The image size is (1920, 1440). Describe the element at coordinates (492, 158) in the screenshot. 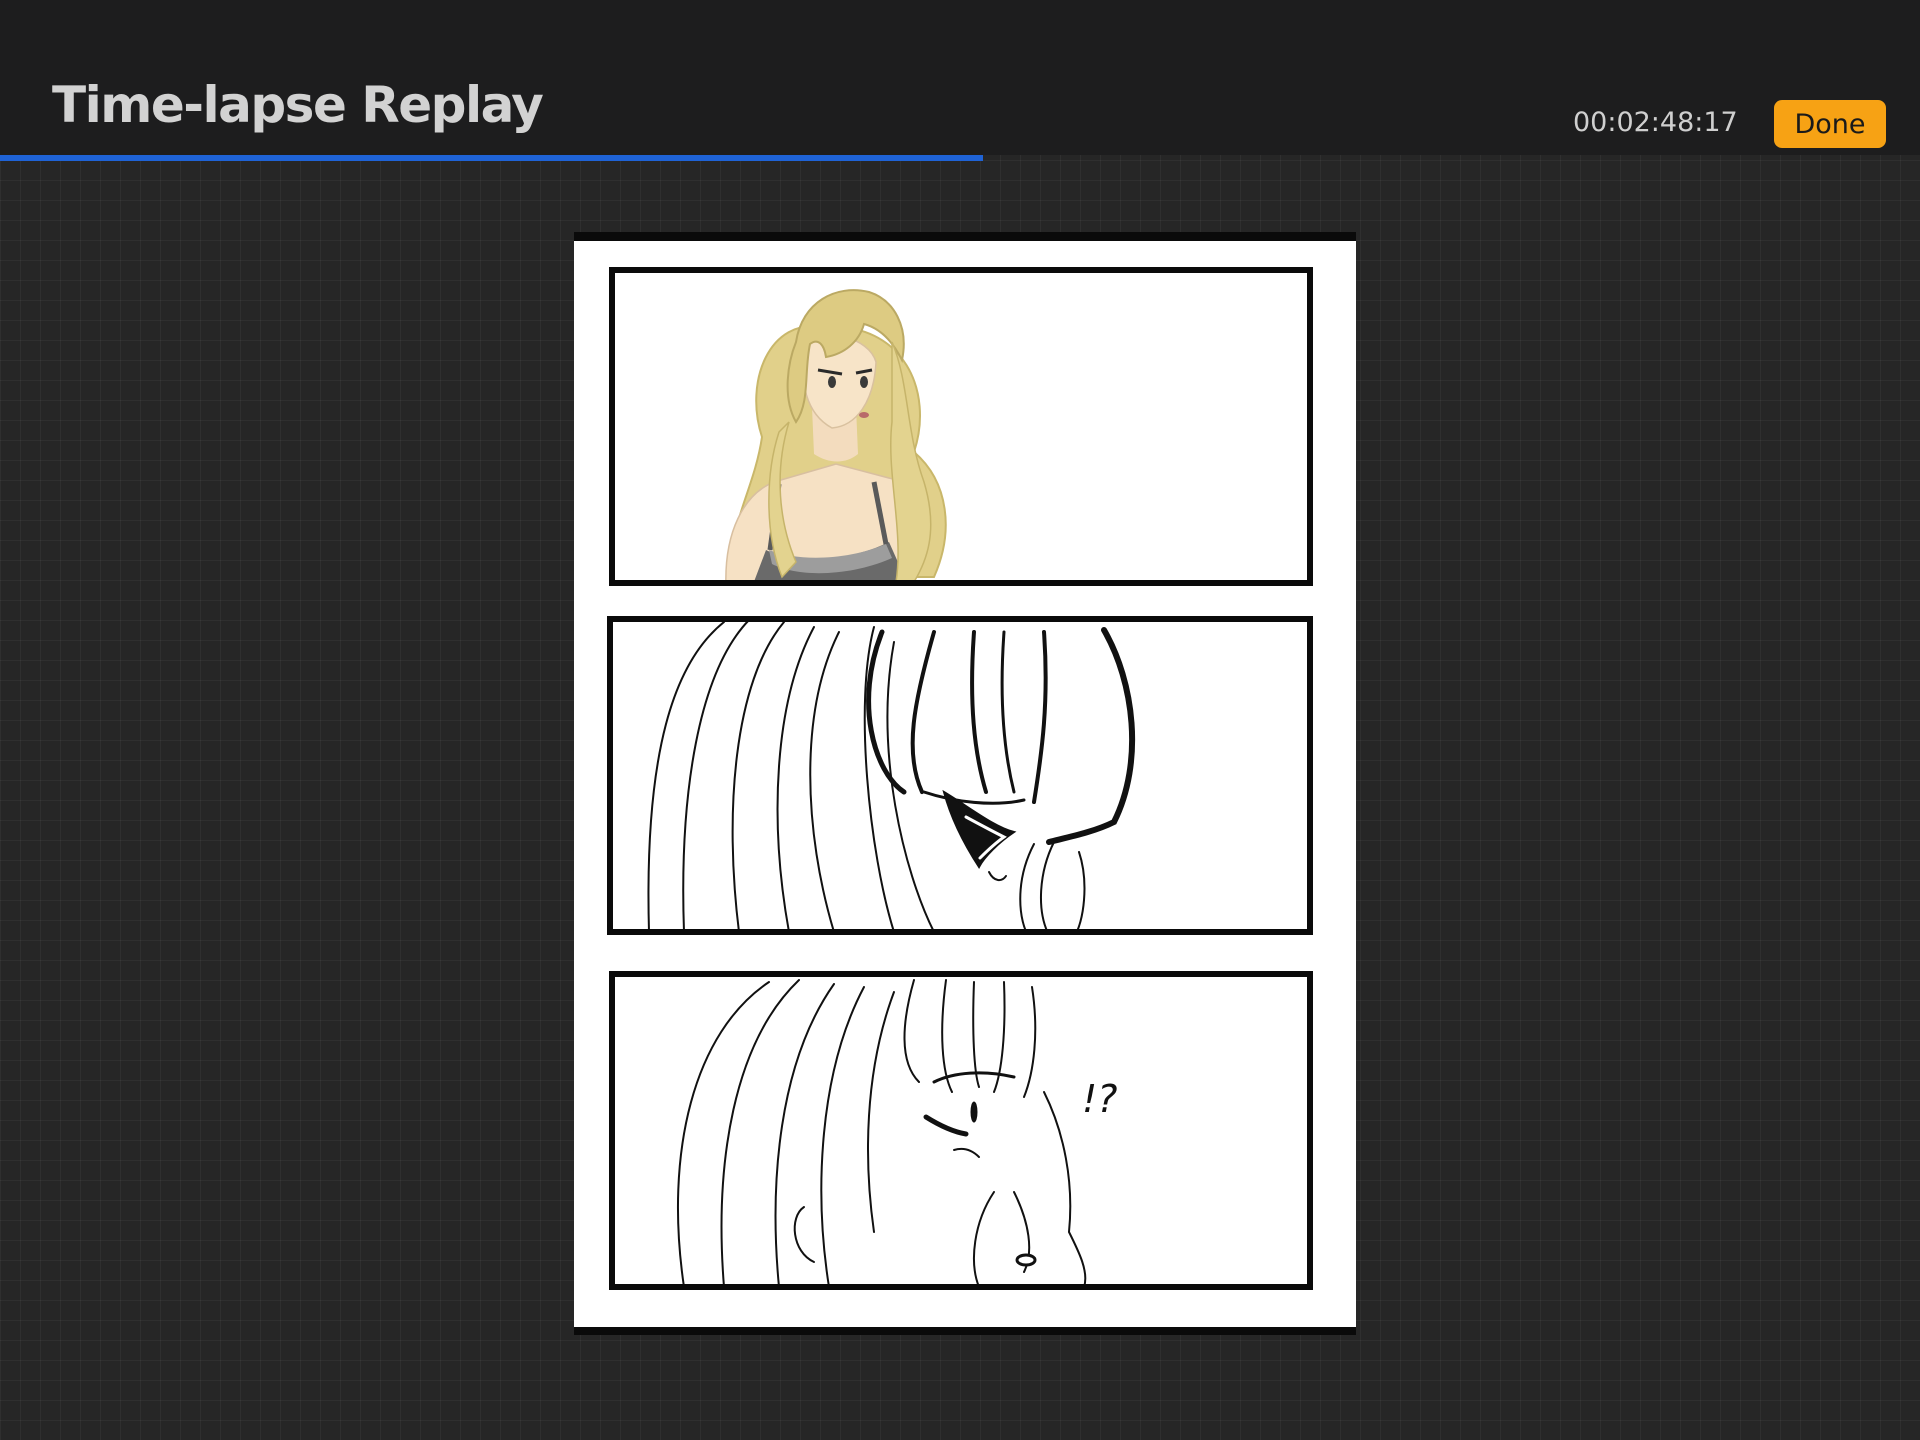

I see `playback-progress-fill` at that location.